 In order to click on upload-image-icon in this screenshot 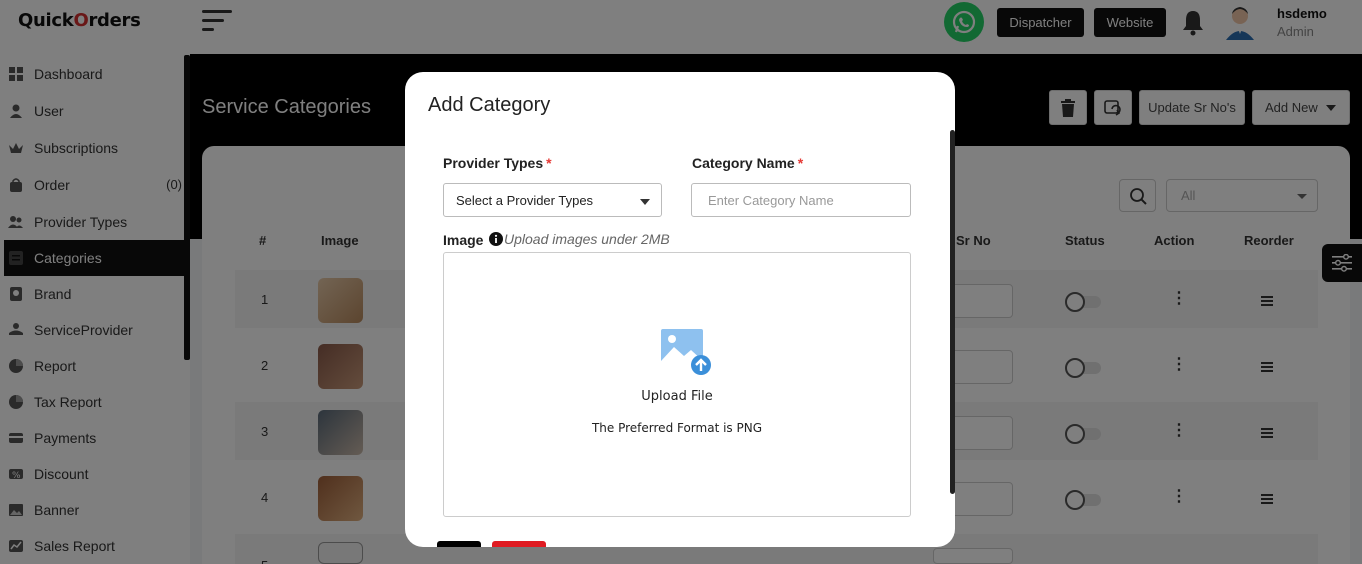, I will do `click(686, 354)`.